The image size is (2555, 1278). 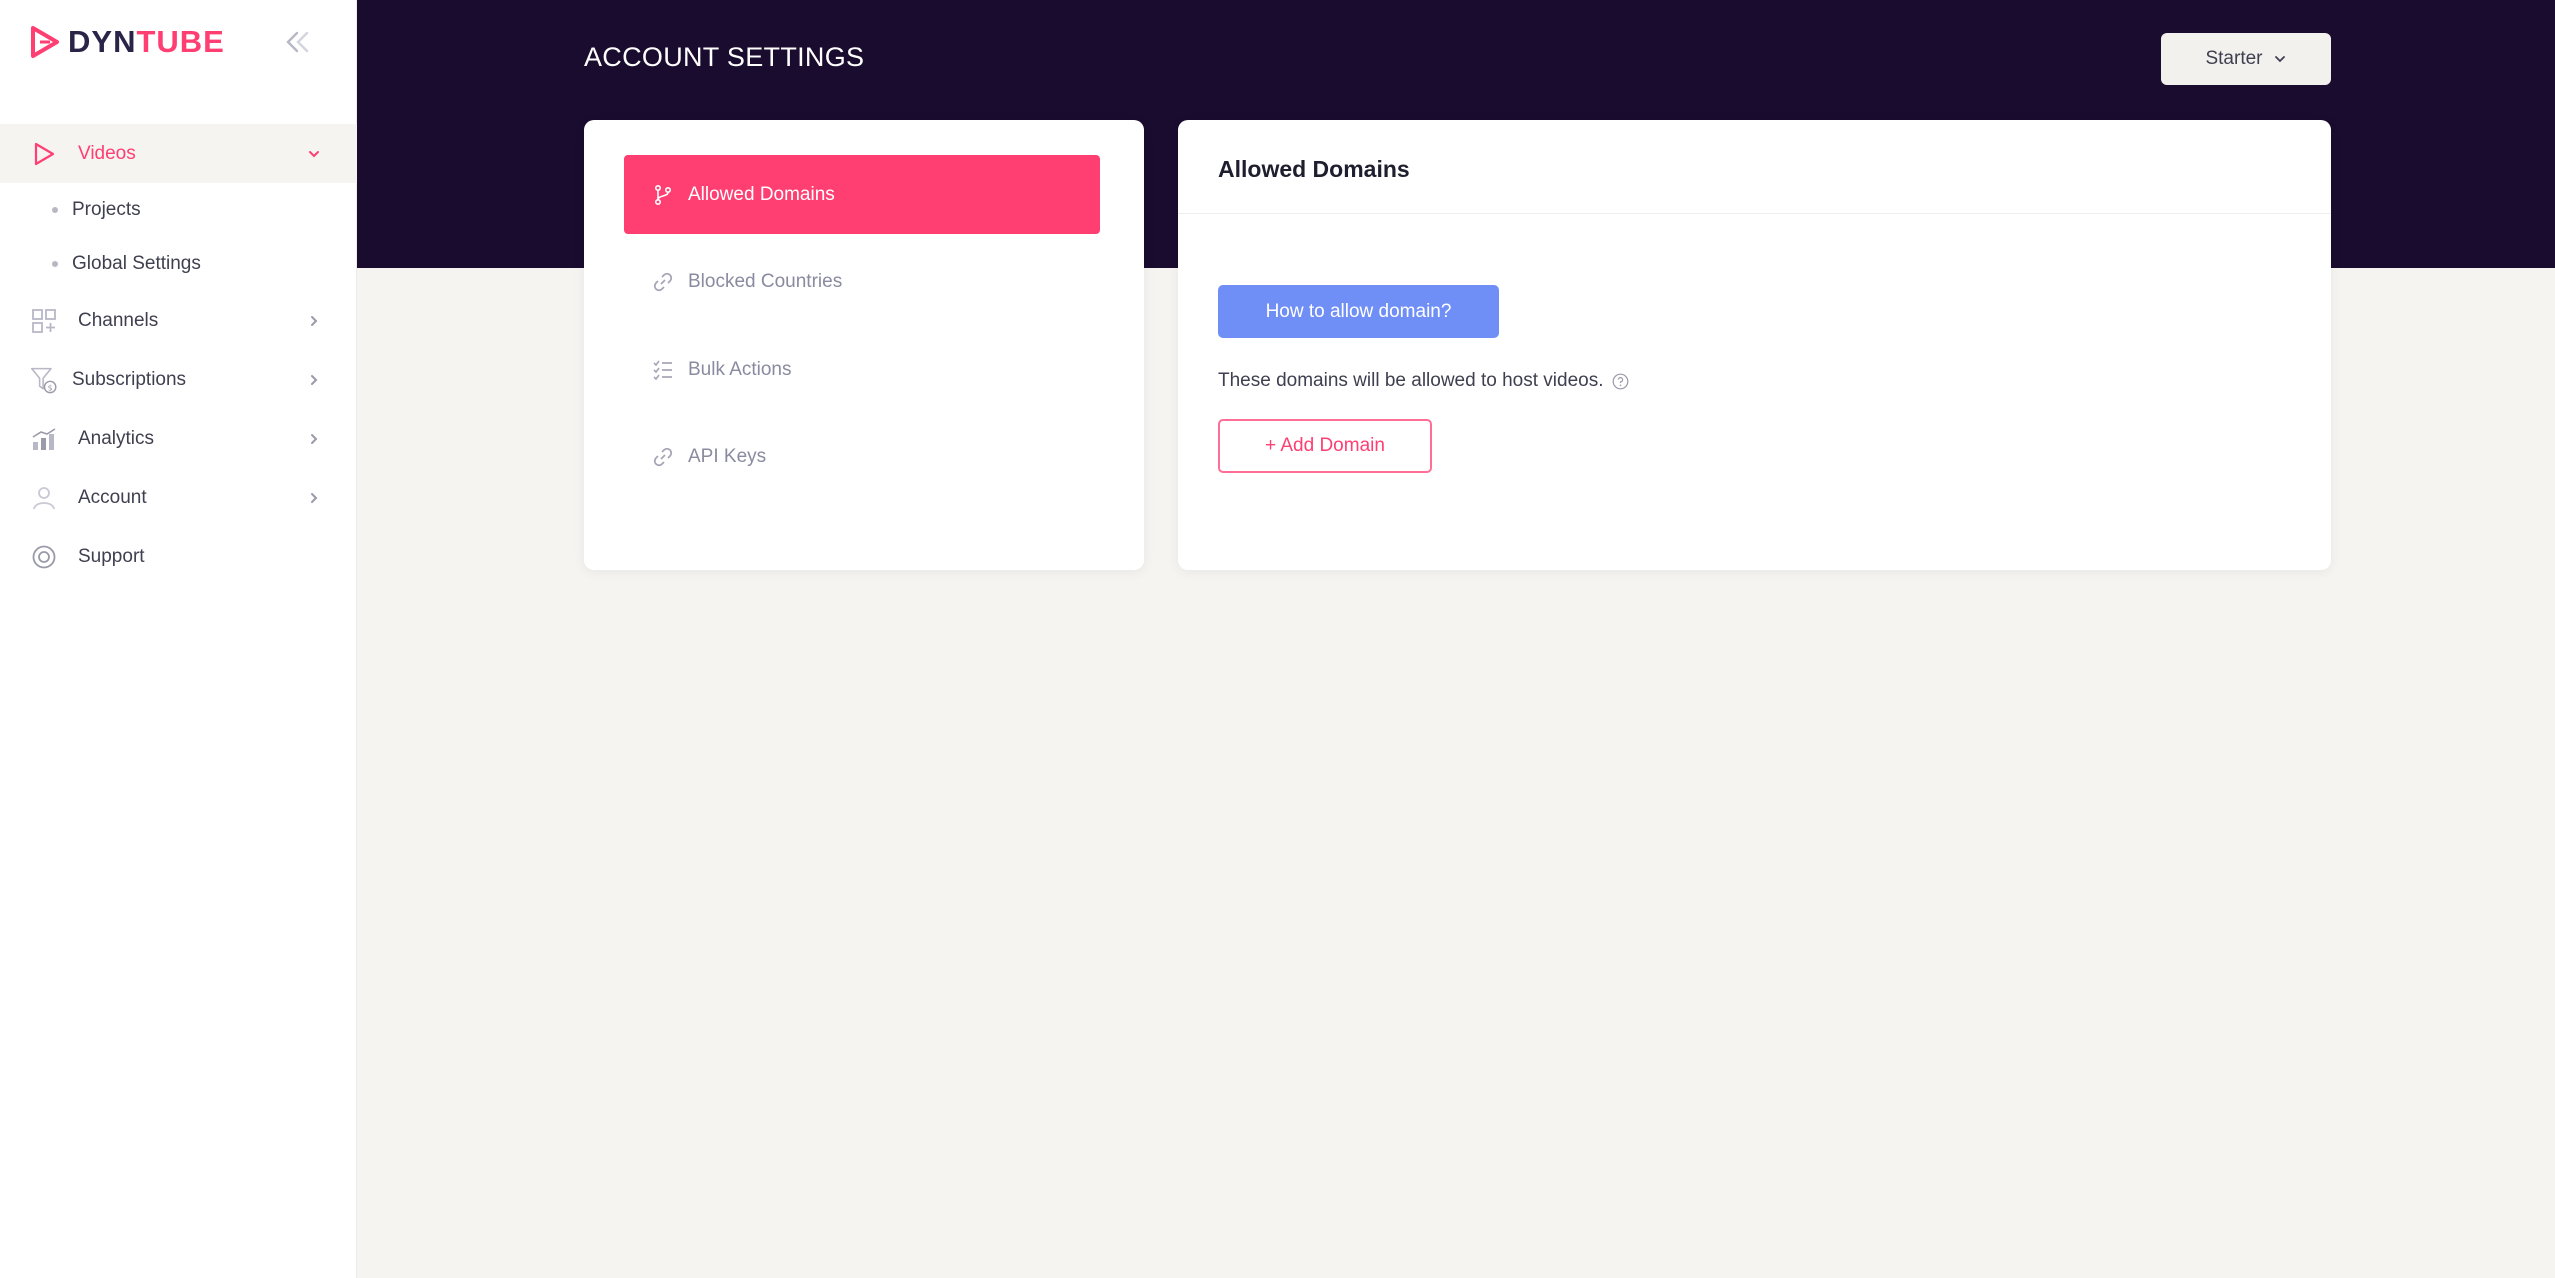 What do you see at coordinates (44, 439) in the screenshot?
I see `analytics-icon` at bounding box center [44, 439].